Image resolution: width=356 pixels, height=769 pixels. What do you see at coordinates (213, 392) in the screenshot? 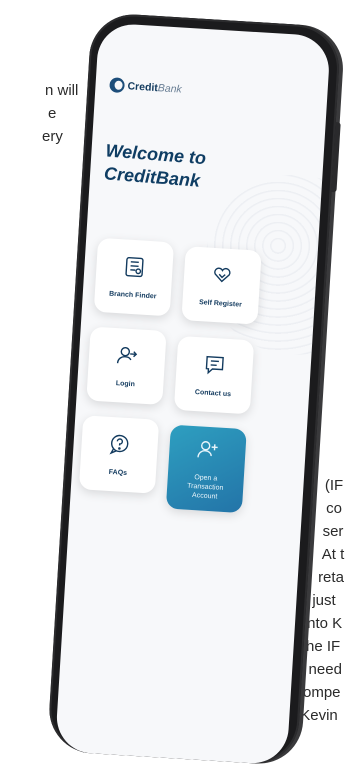
I see `tile-label: Contact us` at bounding box center [213, 392].